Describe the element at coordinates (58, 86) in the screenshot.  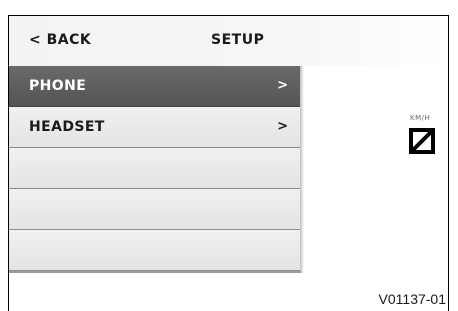
I see `menu-item-label: PHONE` at that location.